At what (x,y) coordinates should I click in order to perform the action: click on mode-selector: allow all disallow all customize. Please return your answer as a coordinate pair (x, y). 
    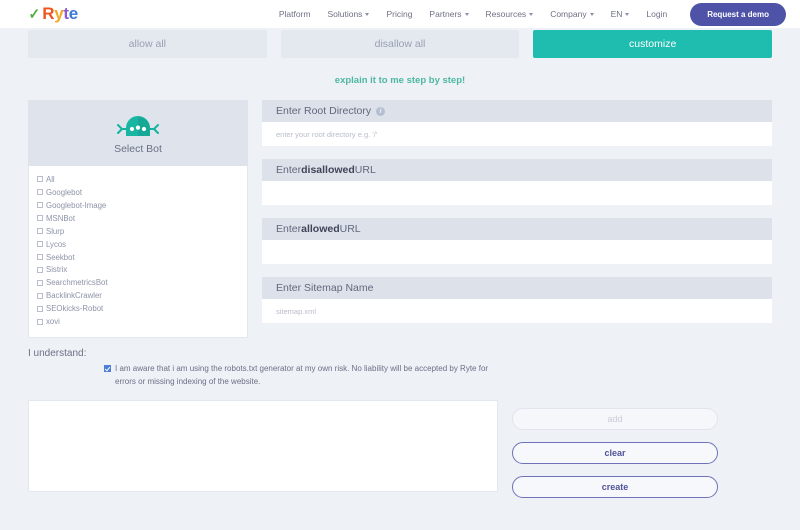
    Looking at the image, I should click on (400, 43).